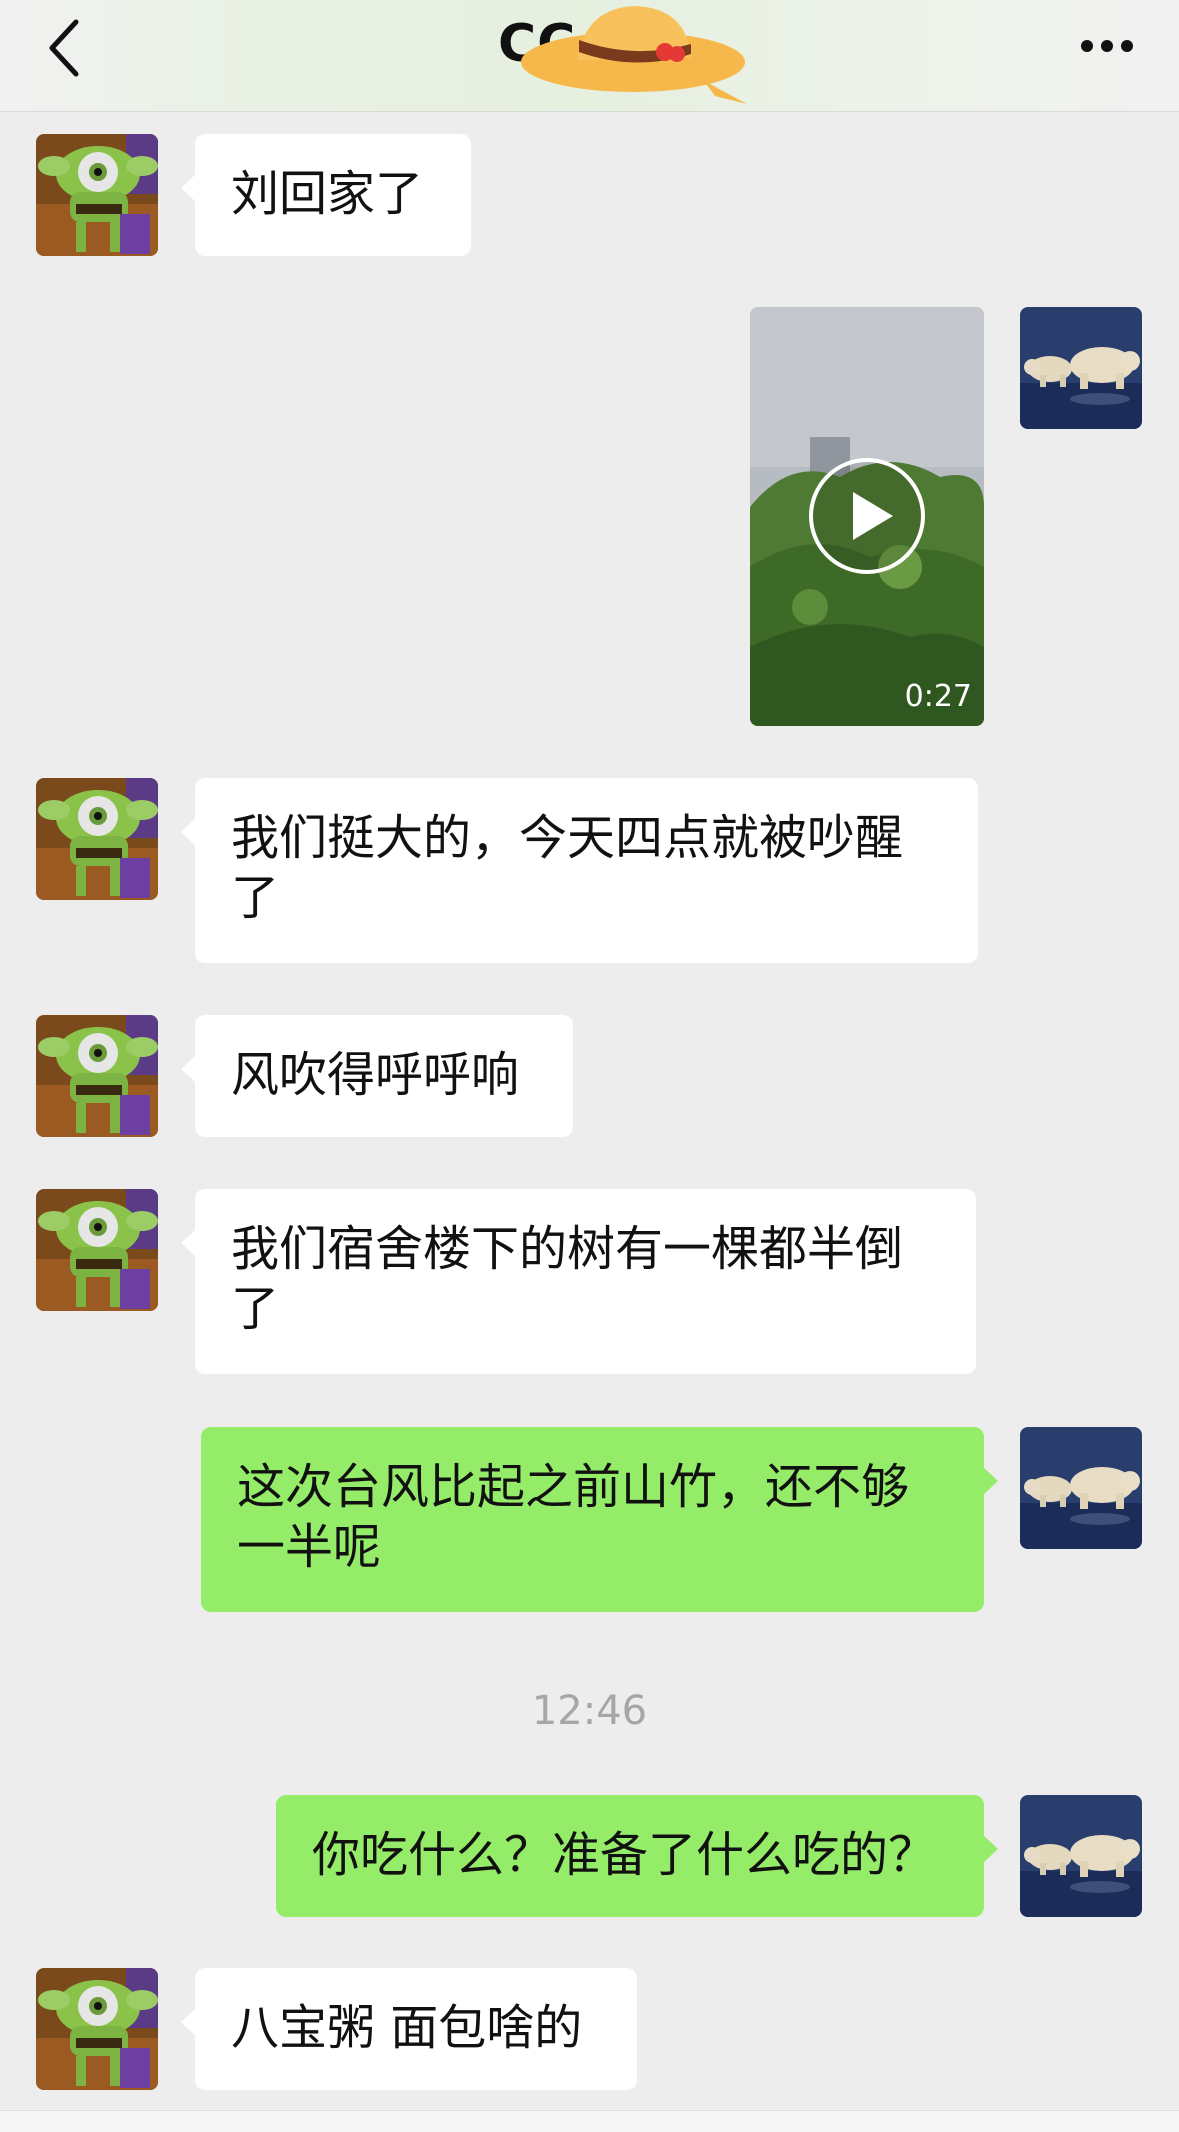 The height and width of the screenshot is (2132, 1179). I want to click on message-bubble: 我们宿舍楼下的树有一棵都半倒了, so click(578, 1281).